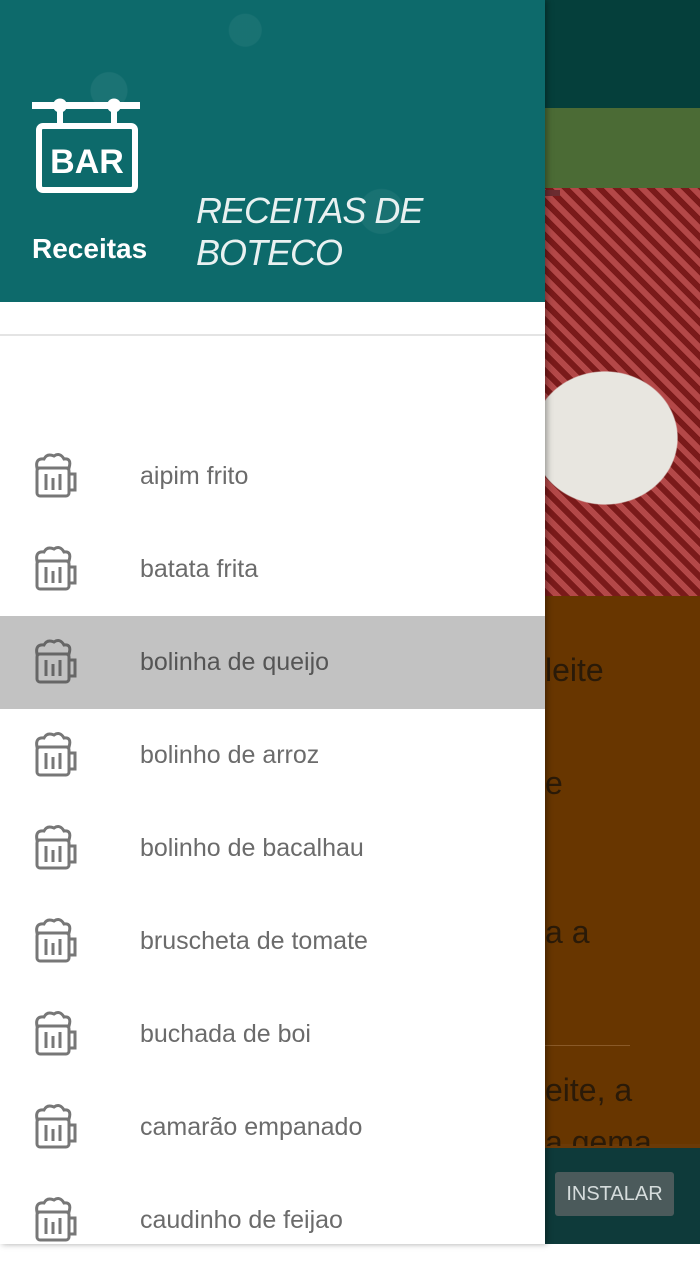  Describe the element at coordinates (614, 1194) in the screenshot. I see `install-button: INSTALAR` at that location.